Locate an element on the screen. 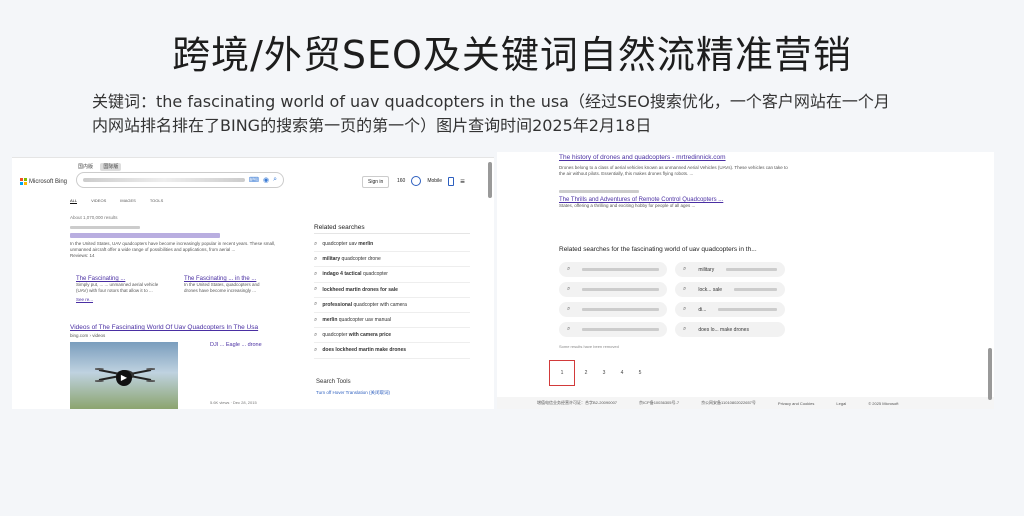 Image resolution: width=1024 pixels, height=516 pixels. footer-legal: Legal is located at coordinates (841, 403).